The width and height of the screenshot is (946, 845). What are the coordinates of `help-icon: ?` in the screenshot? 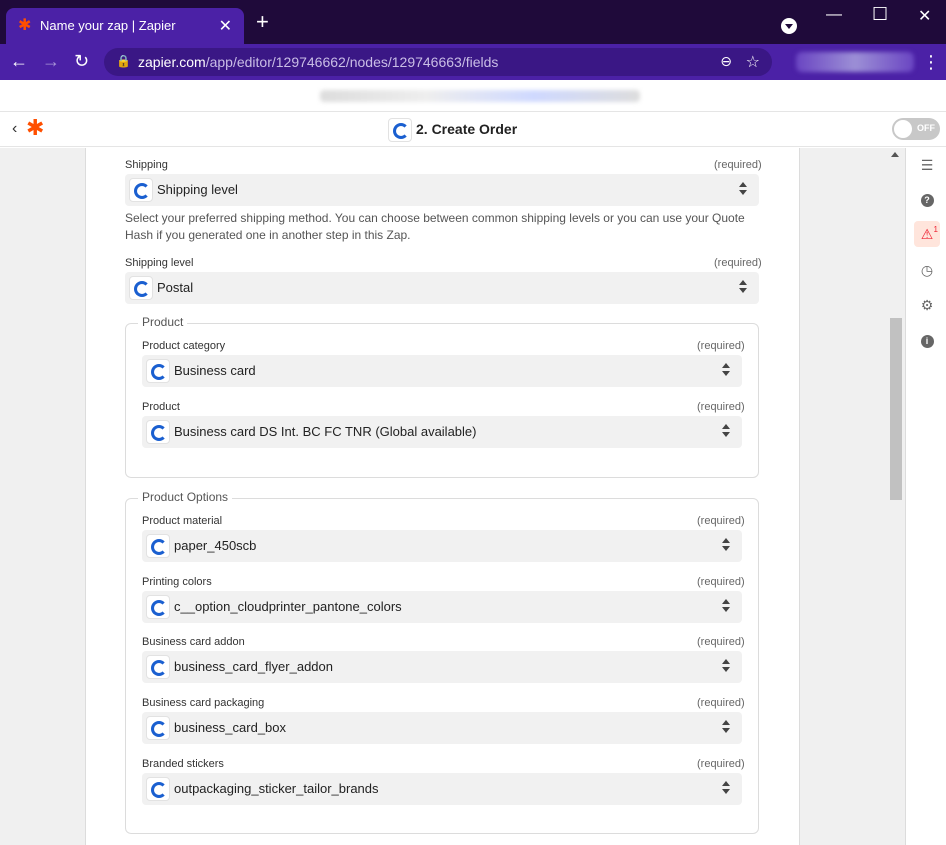 It's located at (927, 199).